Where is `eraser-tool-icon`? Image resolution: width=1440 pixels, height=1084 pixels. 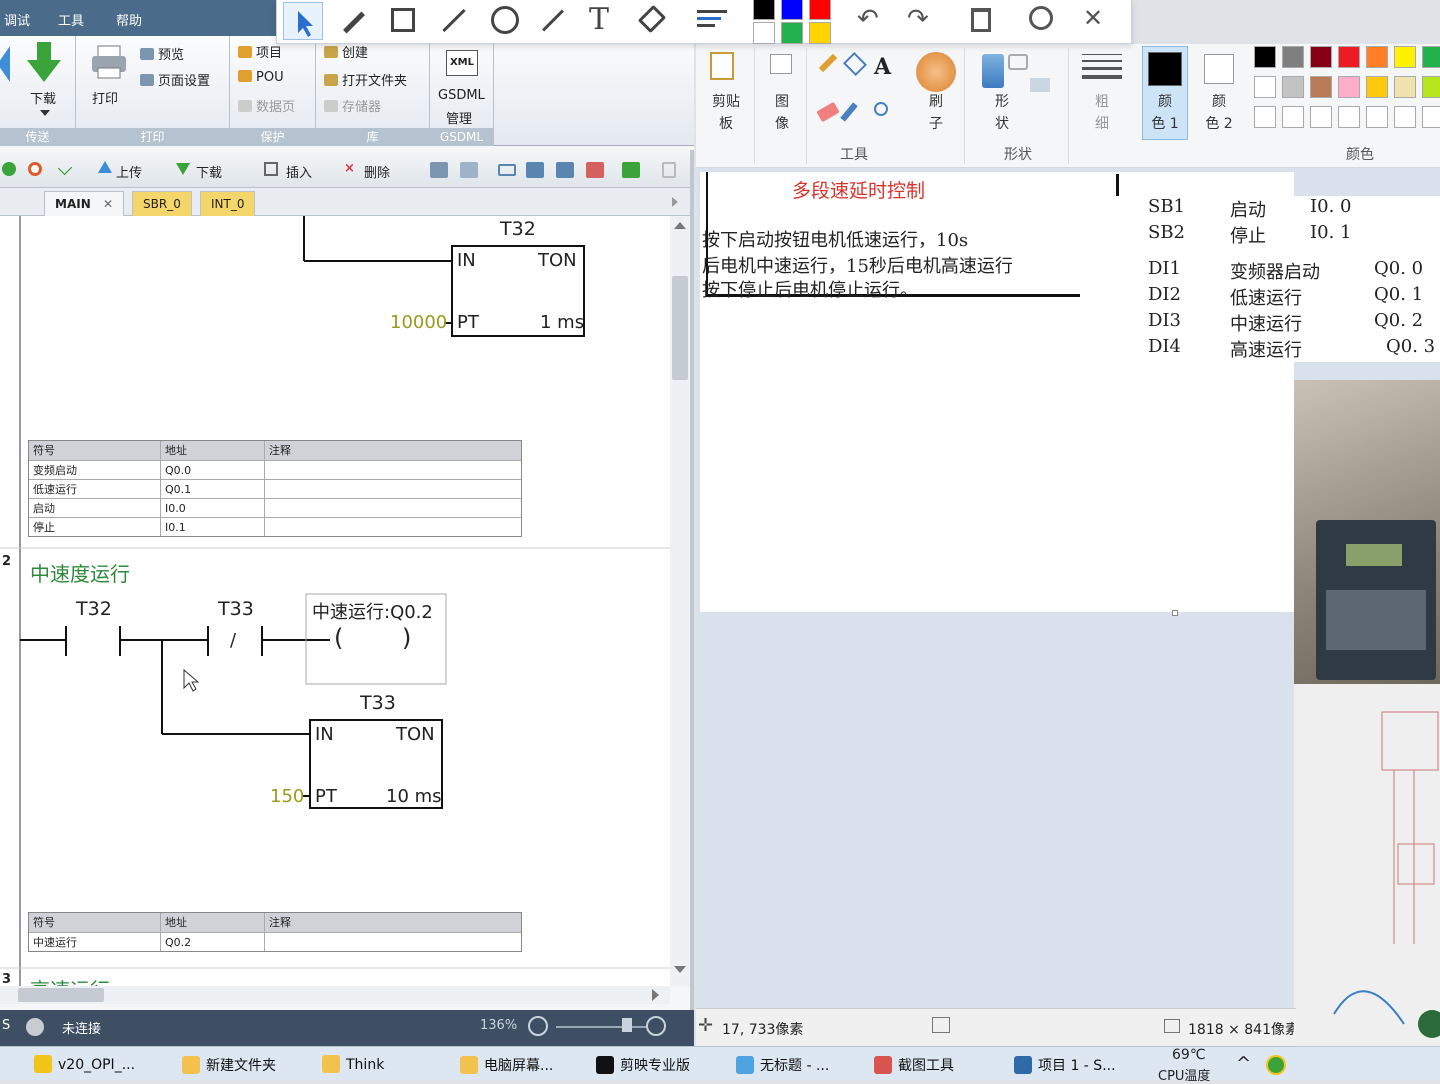
eraser-tool-icon is located at coordinates (652, 19).